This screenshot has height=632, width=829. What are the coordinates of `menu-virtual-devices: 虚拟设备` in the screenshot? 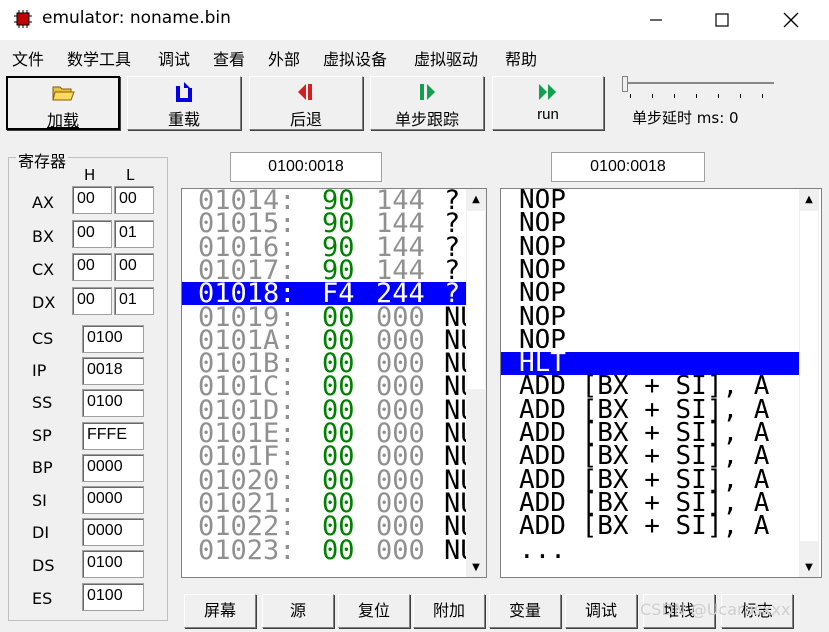 It's located at (355, 58).